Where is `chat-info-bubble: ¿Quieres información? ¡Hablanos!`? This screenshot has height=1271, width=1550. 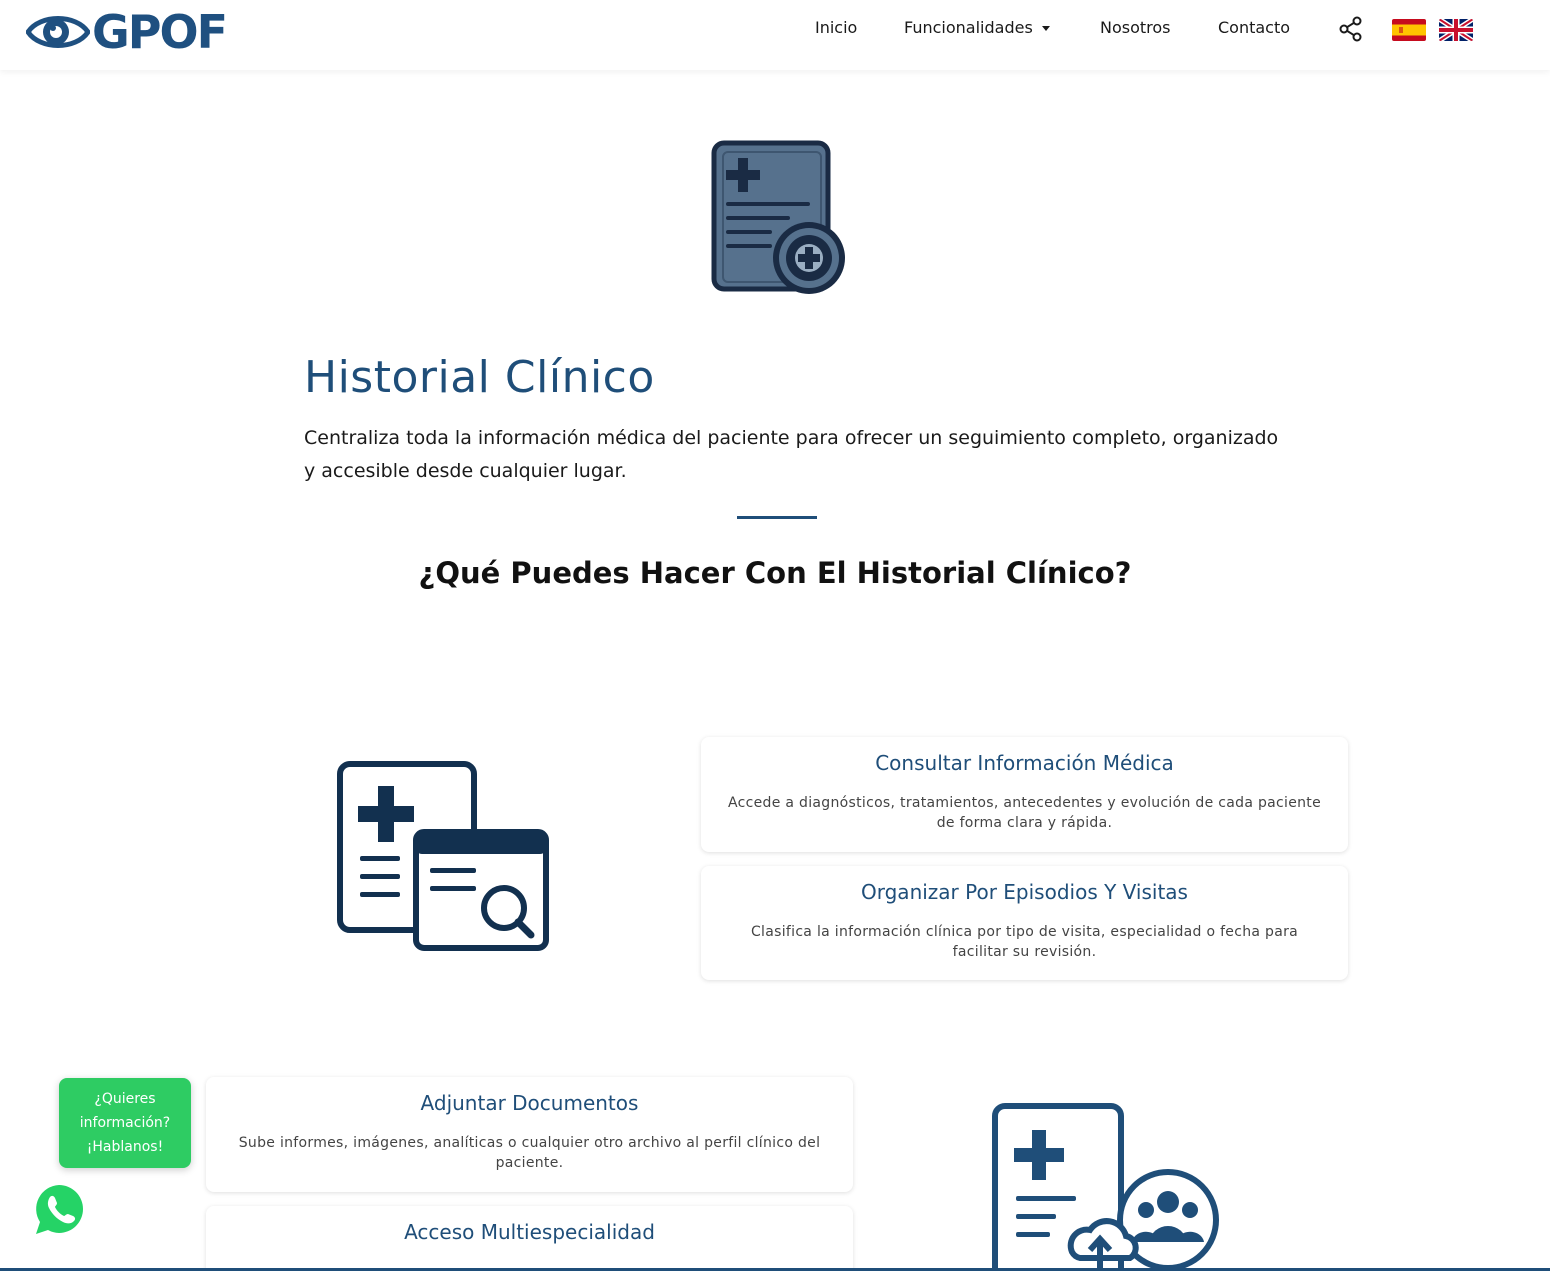 chat-info-bubble: ¿Quieres información? ¡Hablanos! is located at coordinates (125, 1123).